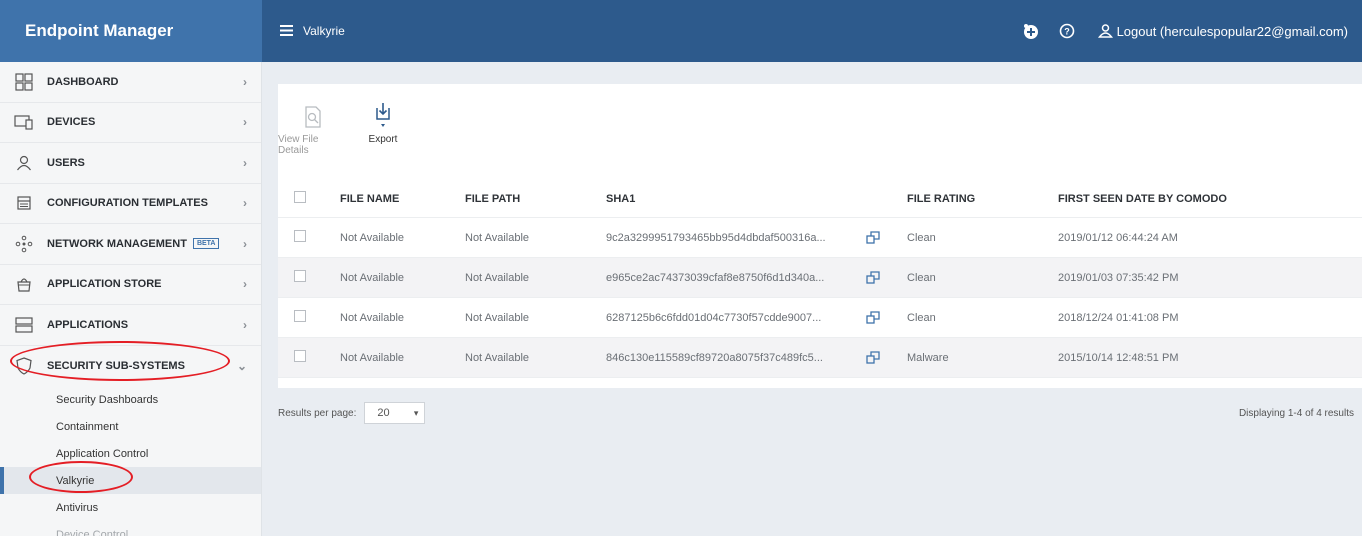 The width and height of the screenshot is (1362, 536). What do you see at coordinates (313, 112) in the screenshot?
I see `file-details-icon` at bounding box center [313, 112].